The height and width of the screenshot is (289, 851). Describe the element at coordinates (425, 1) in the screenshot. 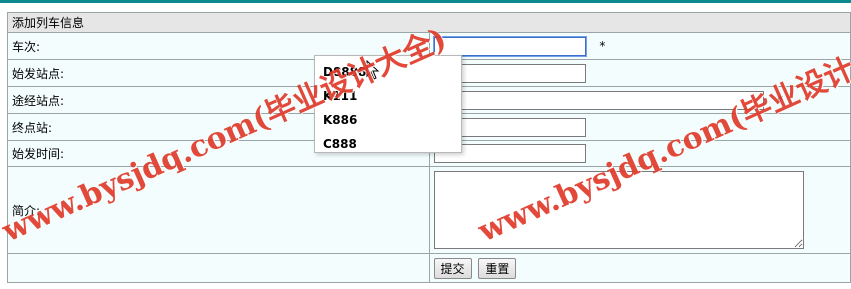

I see `top-accent-bar` at that location.